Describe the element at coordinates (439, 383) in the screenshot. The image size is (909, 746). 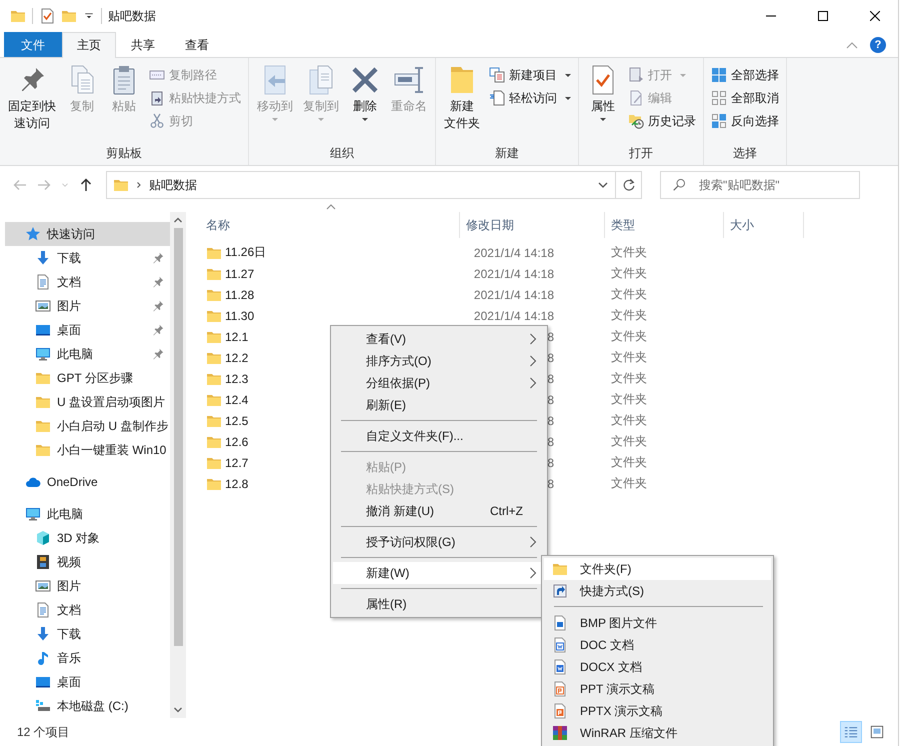
I see `menu-item: 分组依据(P)` at that location.